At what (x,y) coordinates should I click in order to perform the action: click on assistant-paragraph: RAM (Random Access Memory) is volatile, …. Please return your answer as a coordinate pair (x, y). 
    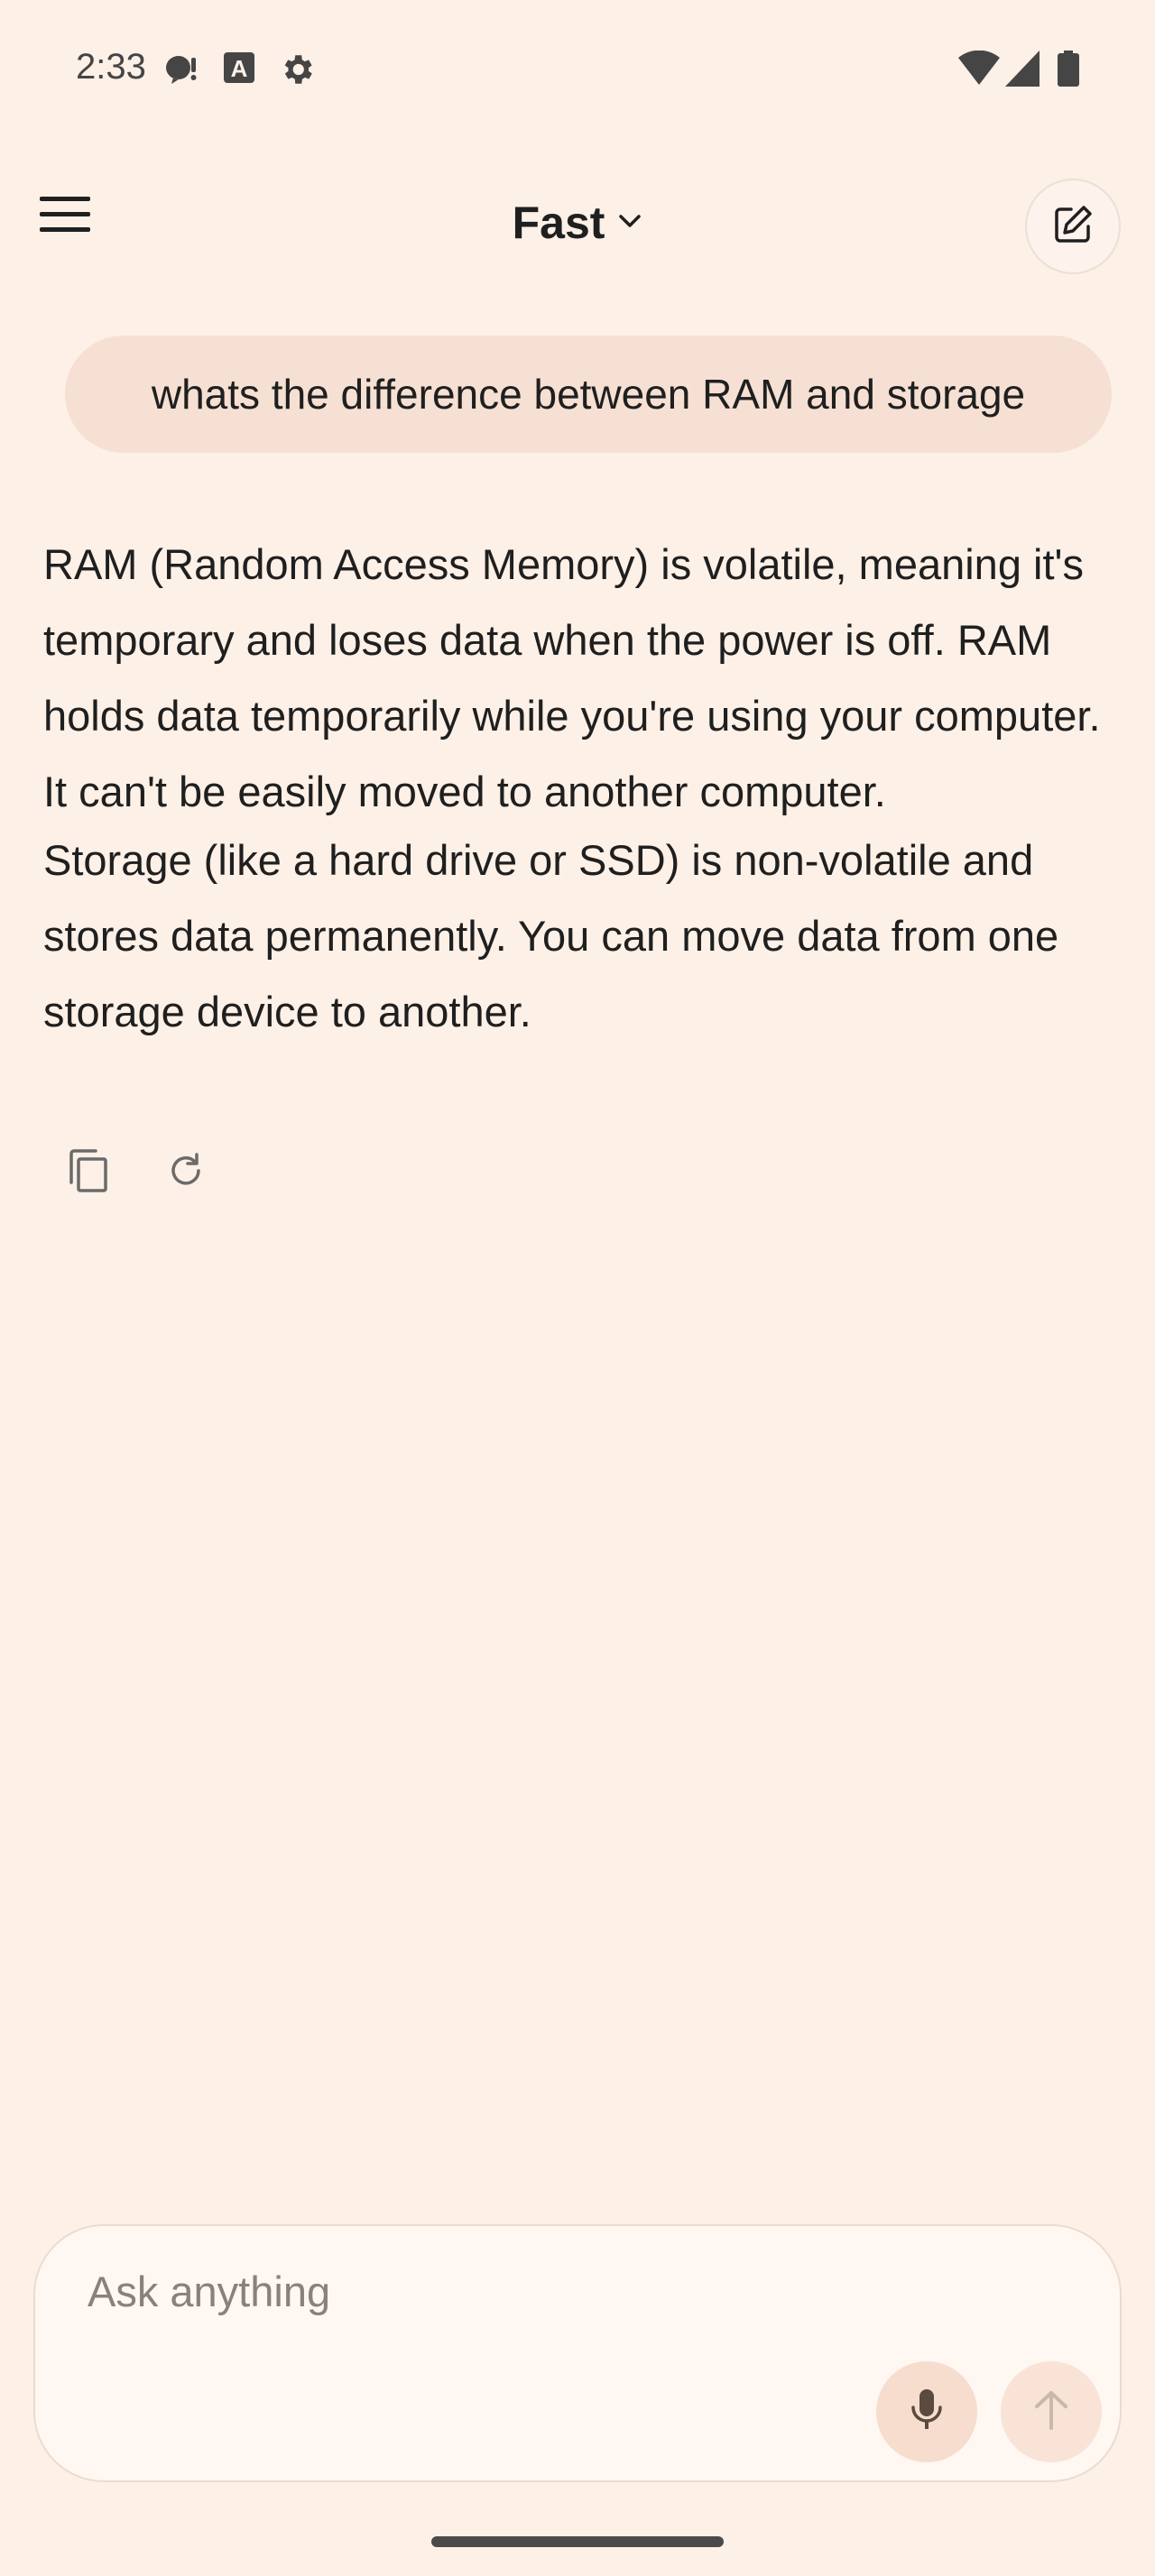
    Looking at the image, I should click on (572, 677).